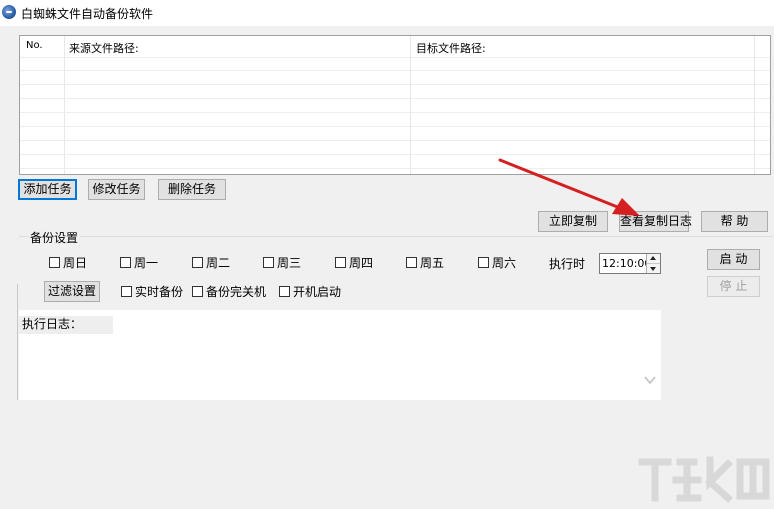 This screenshot has height=509, width=774. What do you see at coordinates (9, 12) in the screenshot?
I see `app-logo-icon` at bounding box center [9, 12].